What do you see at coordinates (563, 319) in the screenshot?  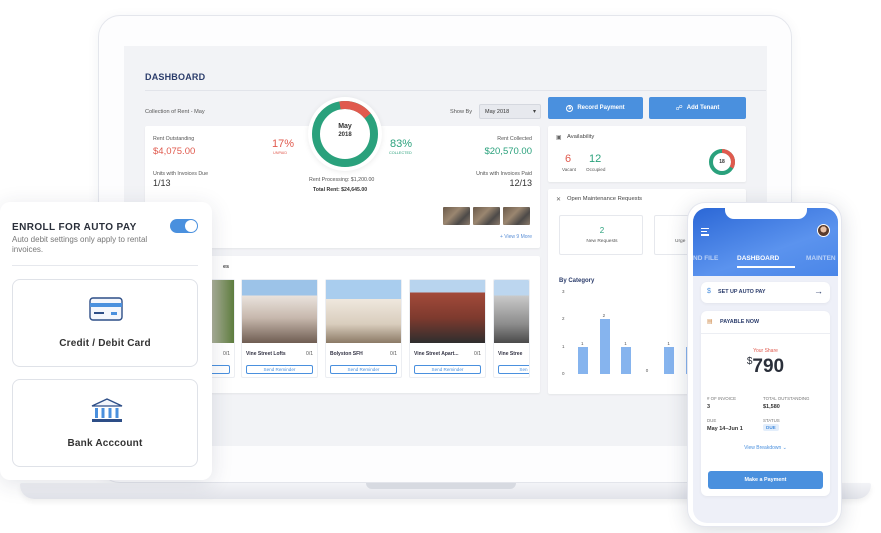 I see `y-tick-label: 2` at bounding box center [563, 319].